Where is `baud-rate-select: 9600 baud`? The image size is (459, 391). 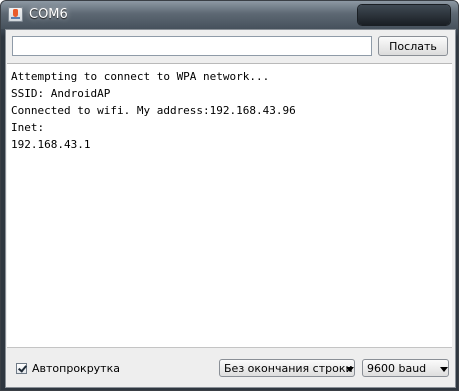
baud-rate-select: 9600 baud is located at coordinates (405, 368).